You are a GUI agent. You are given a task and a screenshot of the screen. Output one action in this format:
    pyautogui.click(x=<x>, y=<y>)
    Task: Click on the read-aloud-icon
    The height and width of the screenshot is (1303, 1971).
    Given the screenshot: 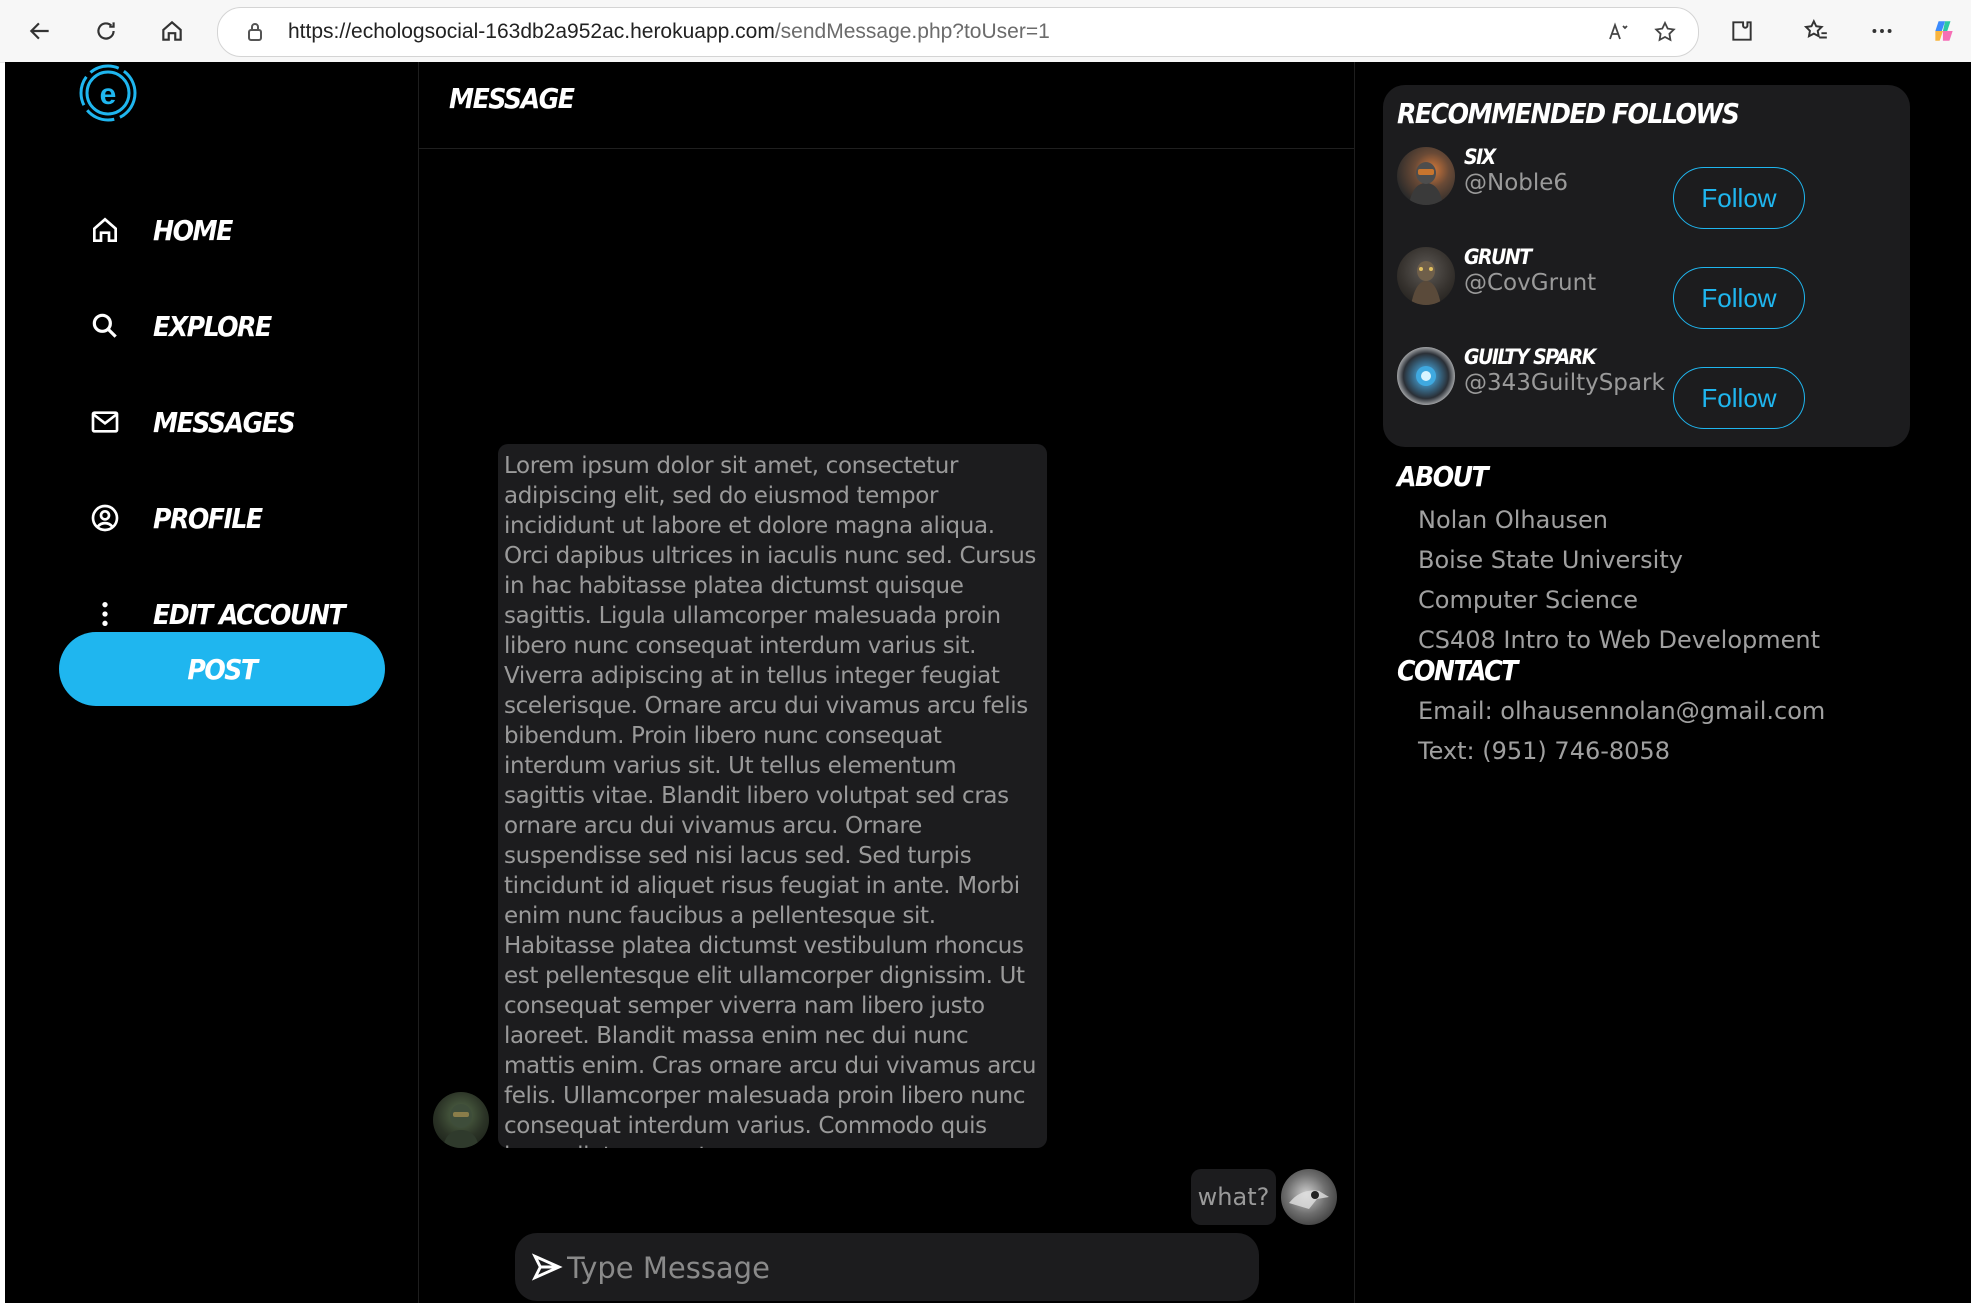 What is the action you would take?
    pyautogui.click(x=1618, y=32)
    